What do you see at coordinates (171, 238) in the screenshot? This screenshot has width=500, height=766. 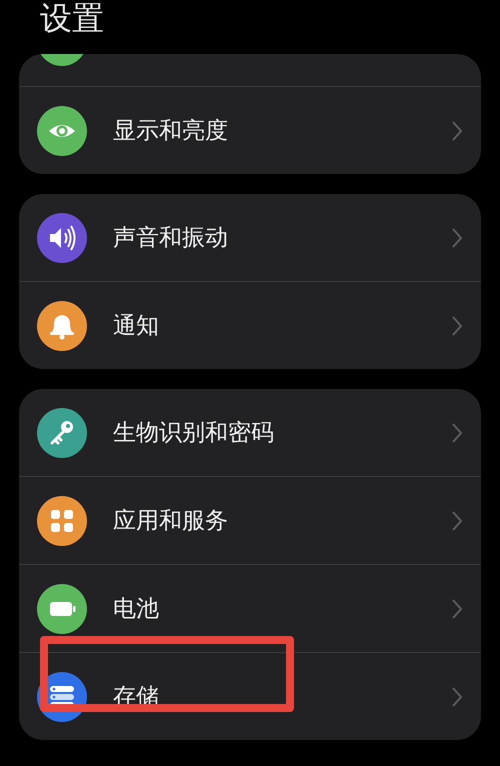 I see `item-label: 声音和振动` at bounding box center [171, 238].